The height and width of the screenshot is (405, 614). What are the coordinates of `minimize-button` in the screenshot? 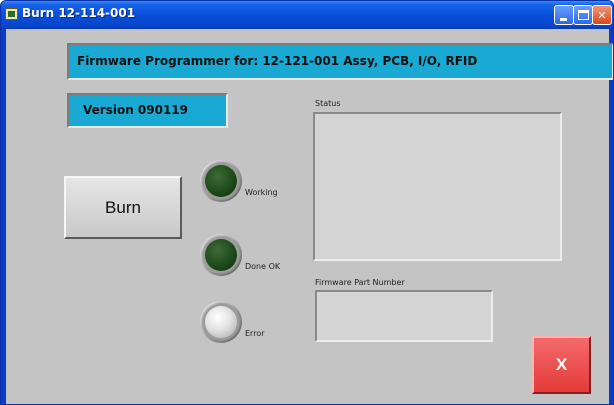 It's located at (564, 15).